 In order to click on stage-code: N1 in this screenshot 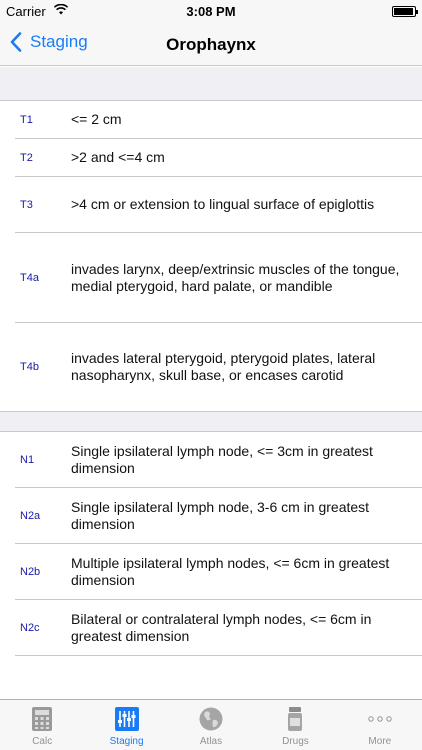, I will do `click(27, 459)`.